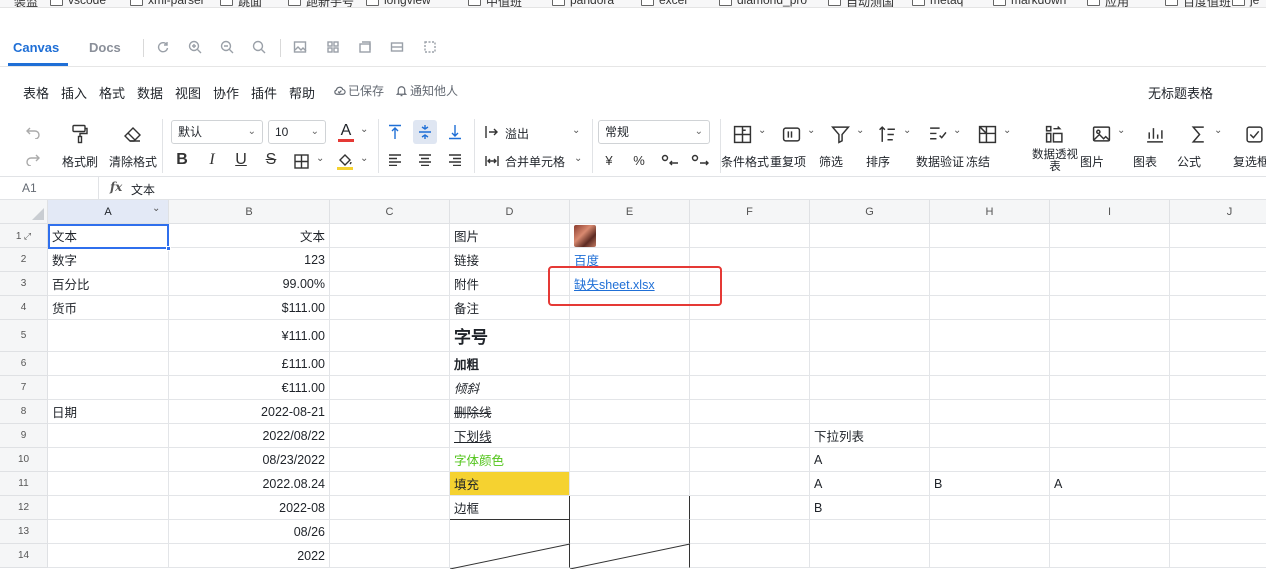  Describe the element at coordinates (1198, 134) in the screenshot. I see `formula-icon` at that location.